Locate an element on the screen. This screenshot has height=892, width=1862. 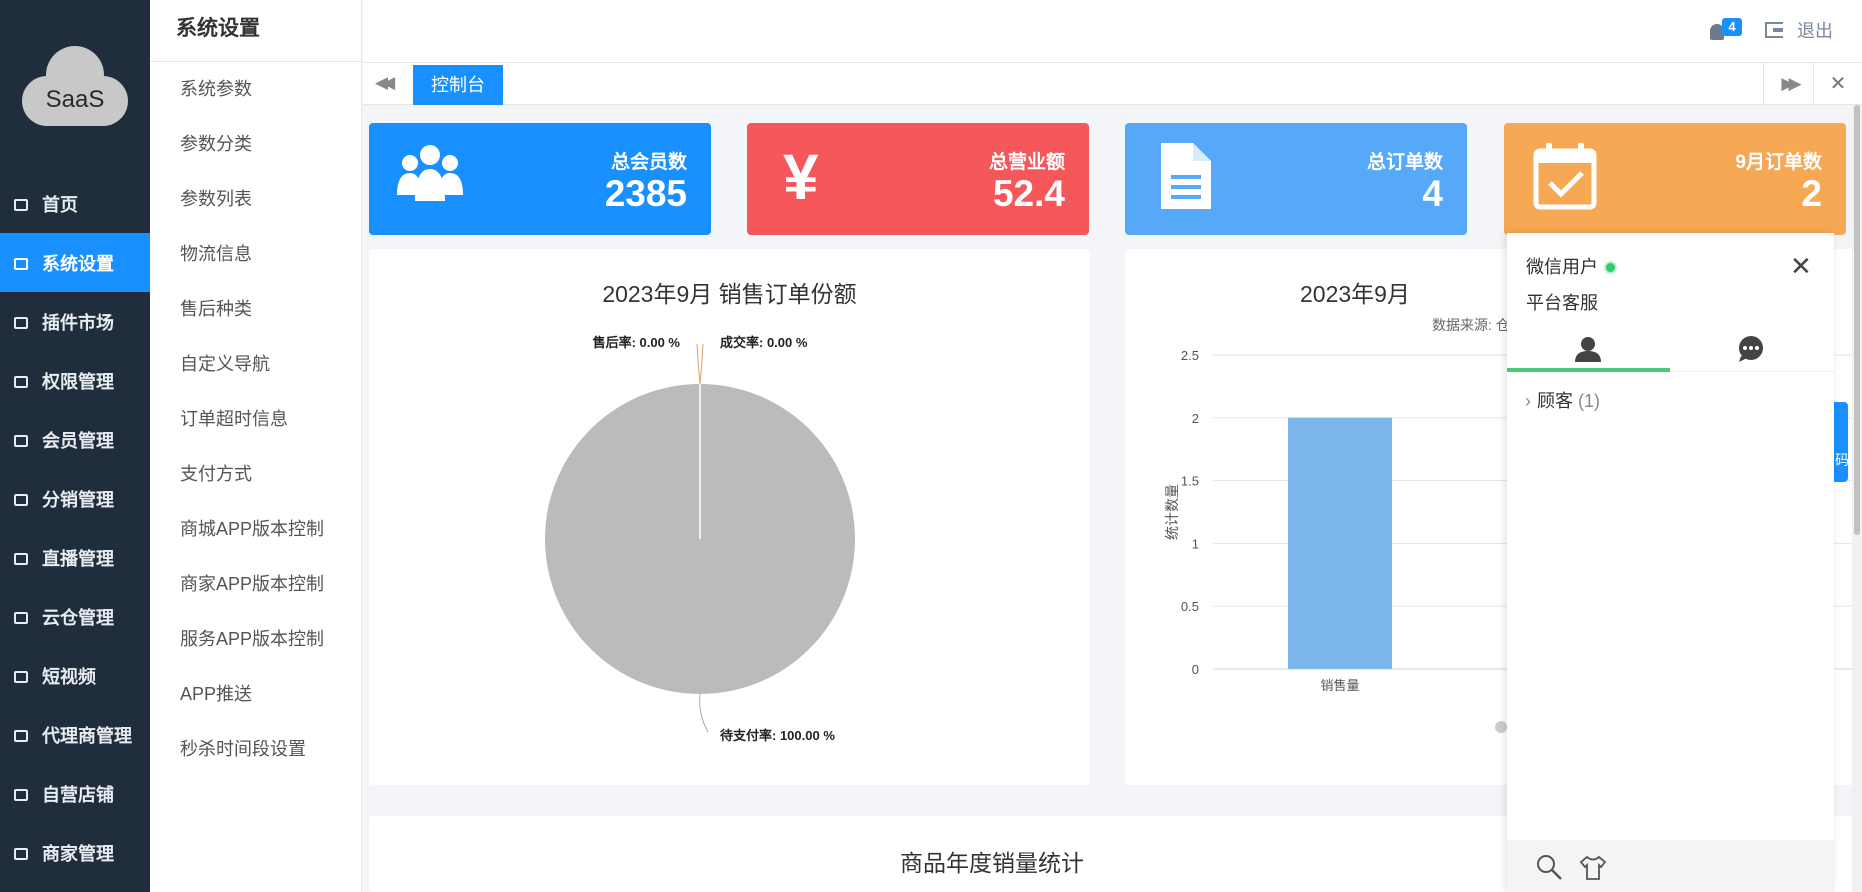
yen-icon: ¥ is located at coordinates (801, 176).